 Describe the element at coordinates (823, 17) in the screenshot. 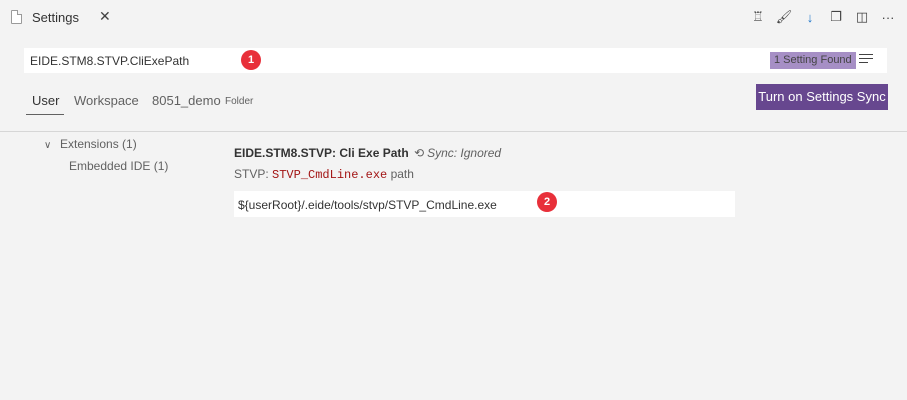

I see `editor-actions: ♖ 🖌 ↓ ❐ ◫ ···` at that location.